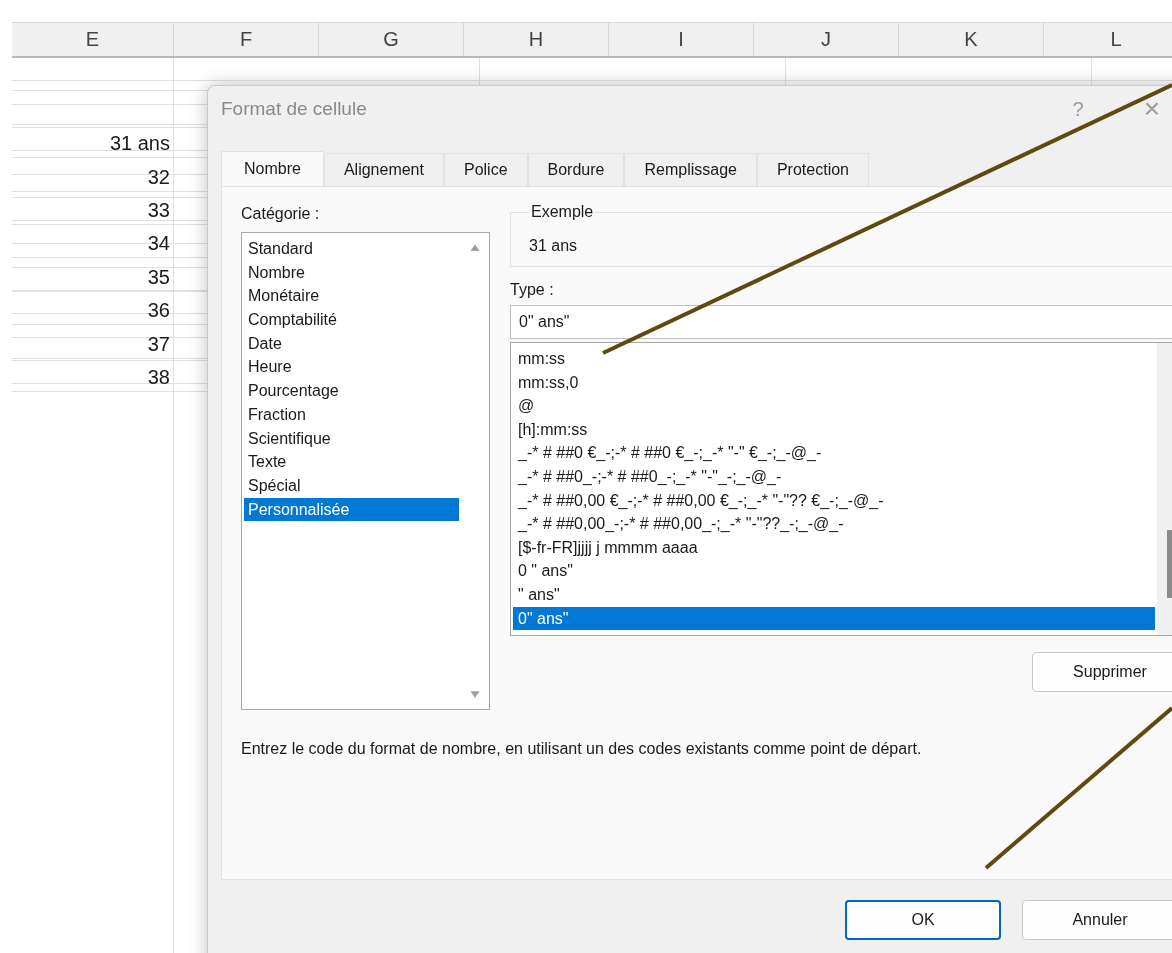  What do you see at coordinates (485, 169) in the screenshot?
I see `tab: Police` at bounding box center [485, 169].